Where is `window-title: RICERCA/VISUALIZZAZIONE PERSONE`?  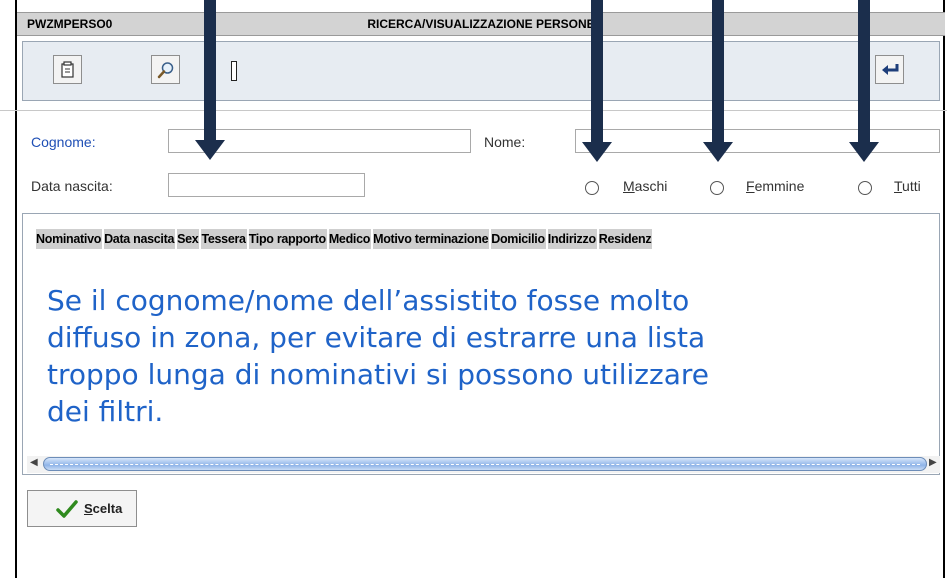 window-title: RICERCA/VISUALIZZAZIONE PERSONE is located at coordinates (481, 24).